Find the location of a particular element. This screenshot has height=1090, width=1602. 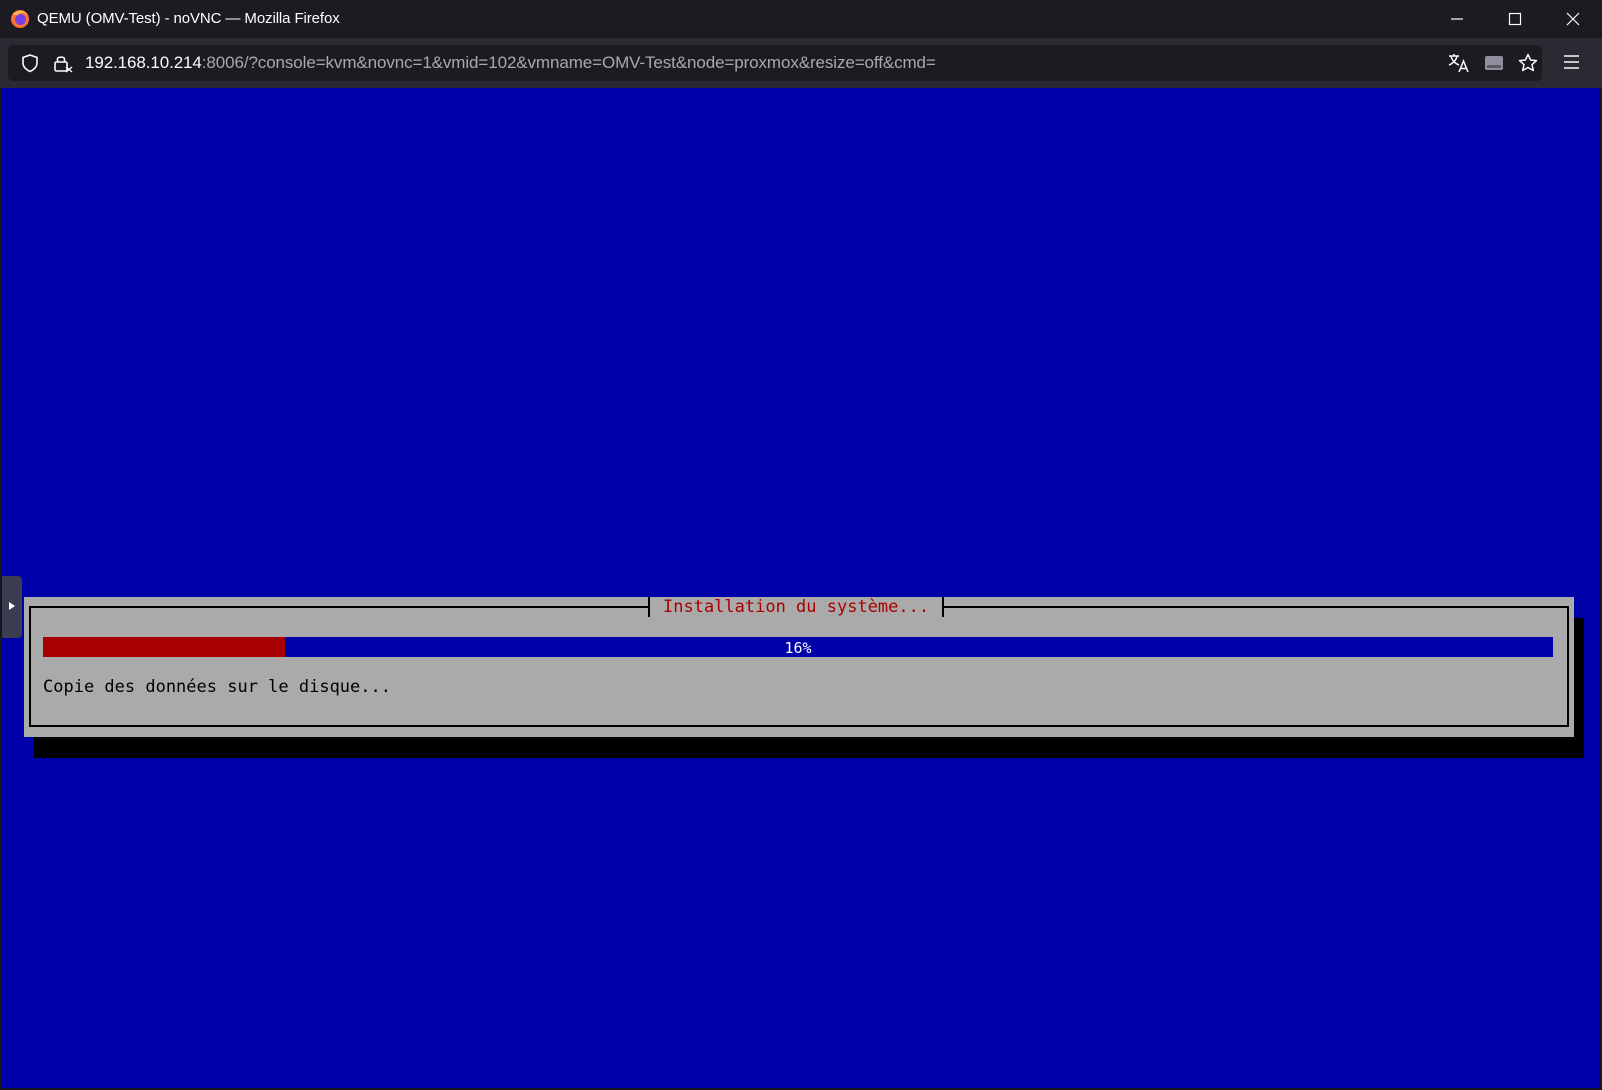

translate-icon is located at coordinates (1459, 63).